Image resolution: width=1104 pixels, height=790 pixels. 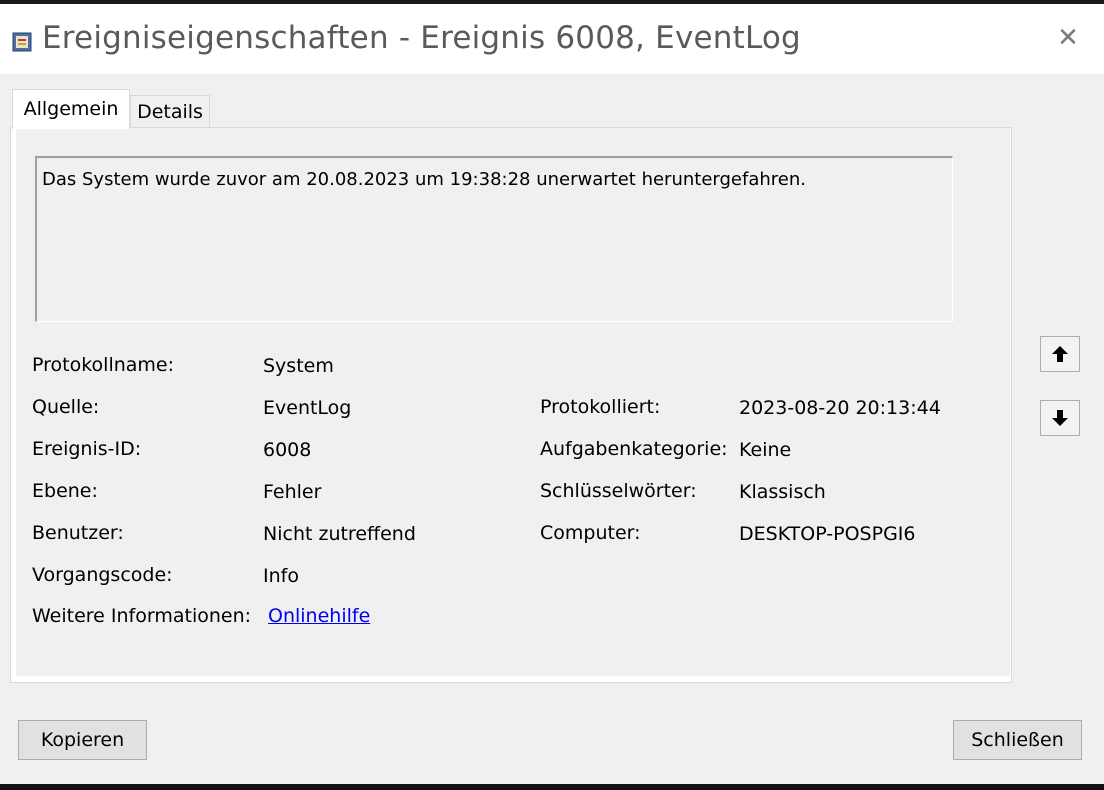 What do you see at coordinates (782, 492) in the screenshot?
I see `keywords-value: Klassisch` at bounding box center [782, 492].